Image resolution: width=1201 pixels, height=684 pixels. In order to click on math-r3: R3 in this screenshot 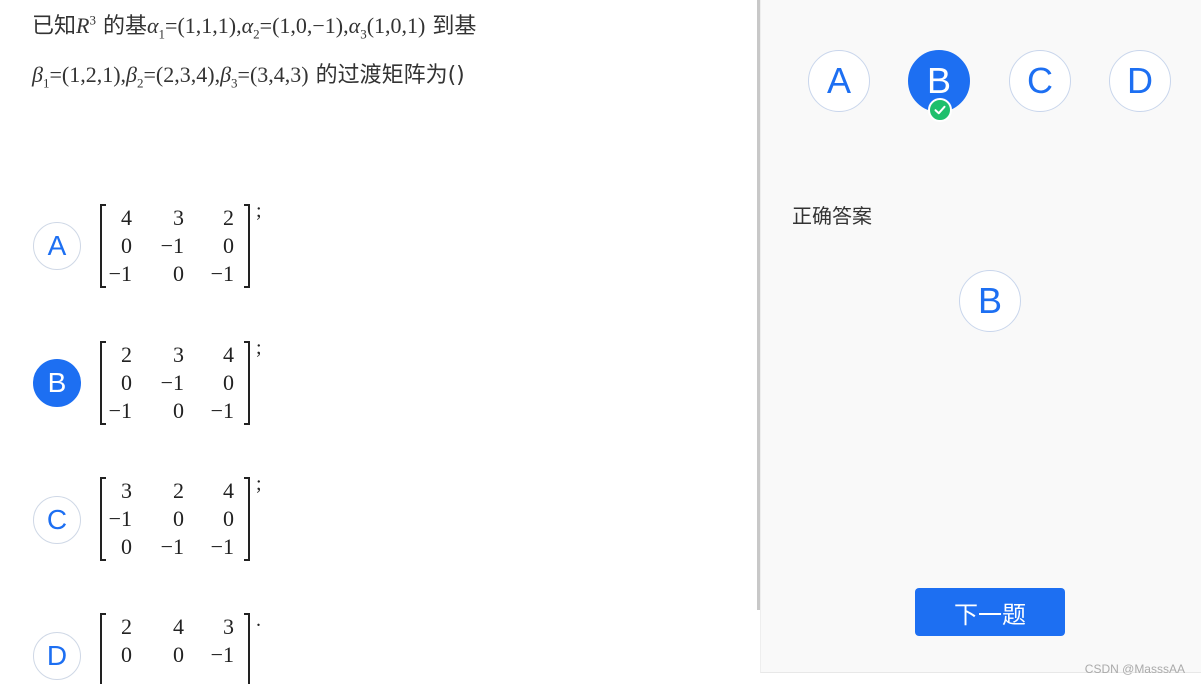, I will do `click(86, 25)`.